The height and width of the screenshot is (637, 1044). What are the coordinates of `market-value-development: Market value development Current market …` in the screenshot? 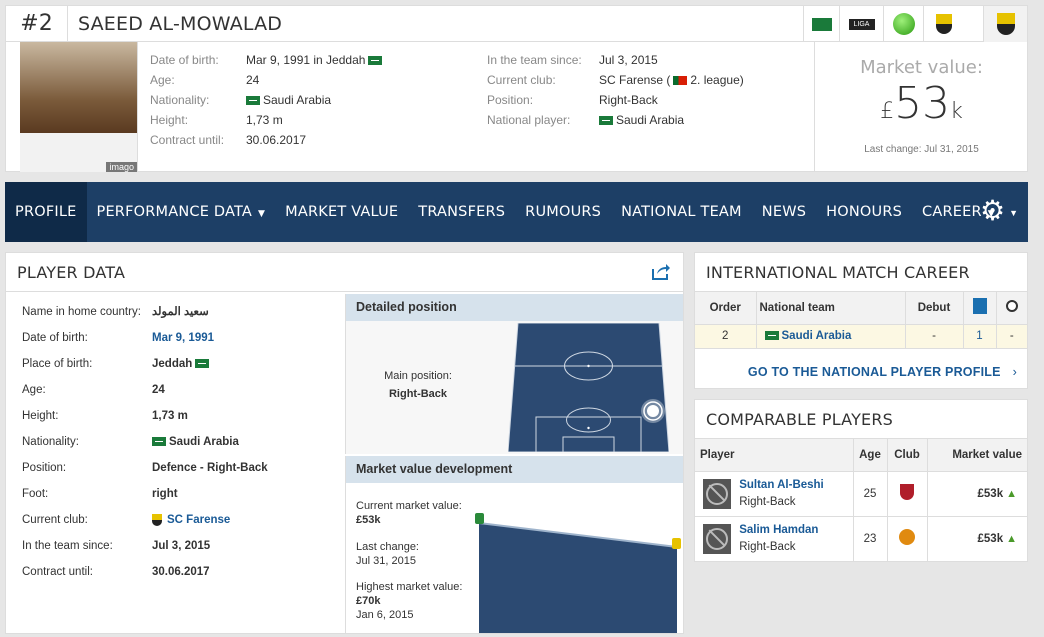 It's located at (514, 544).